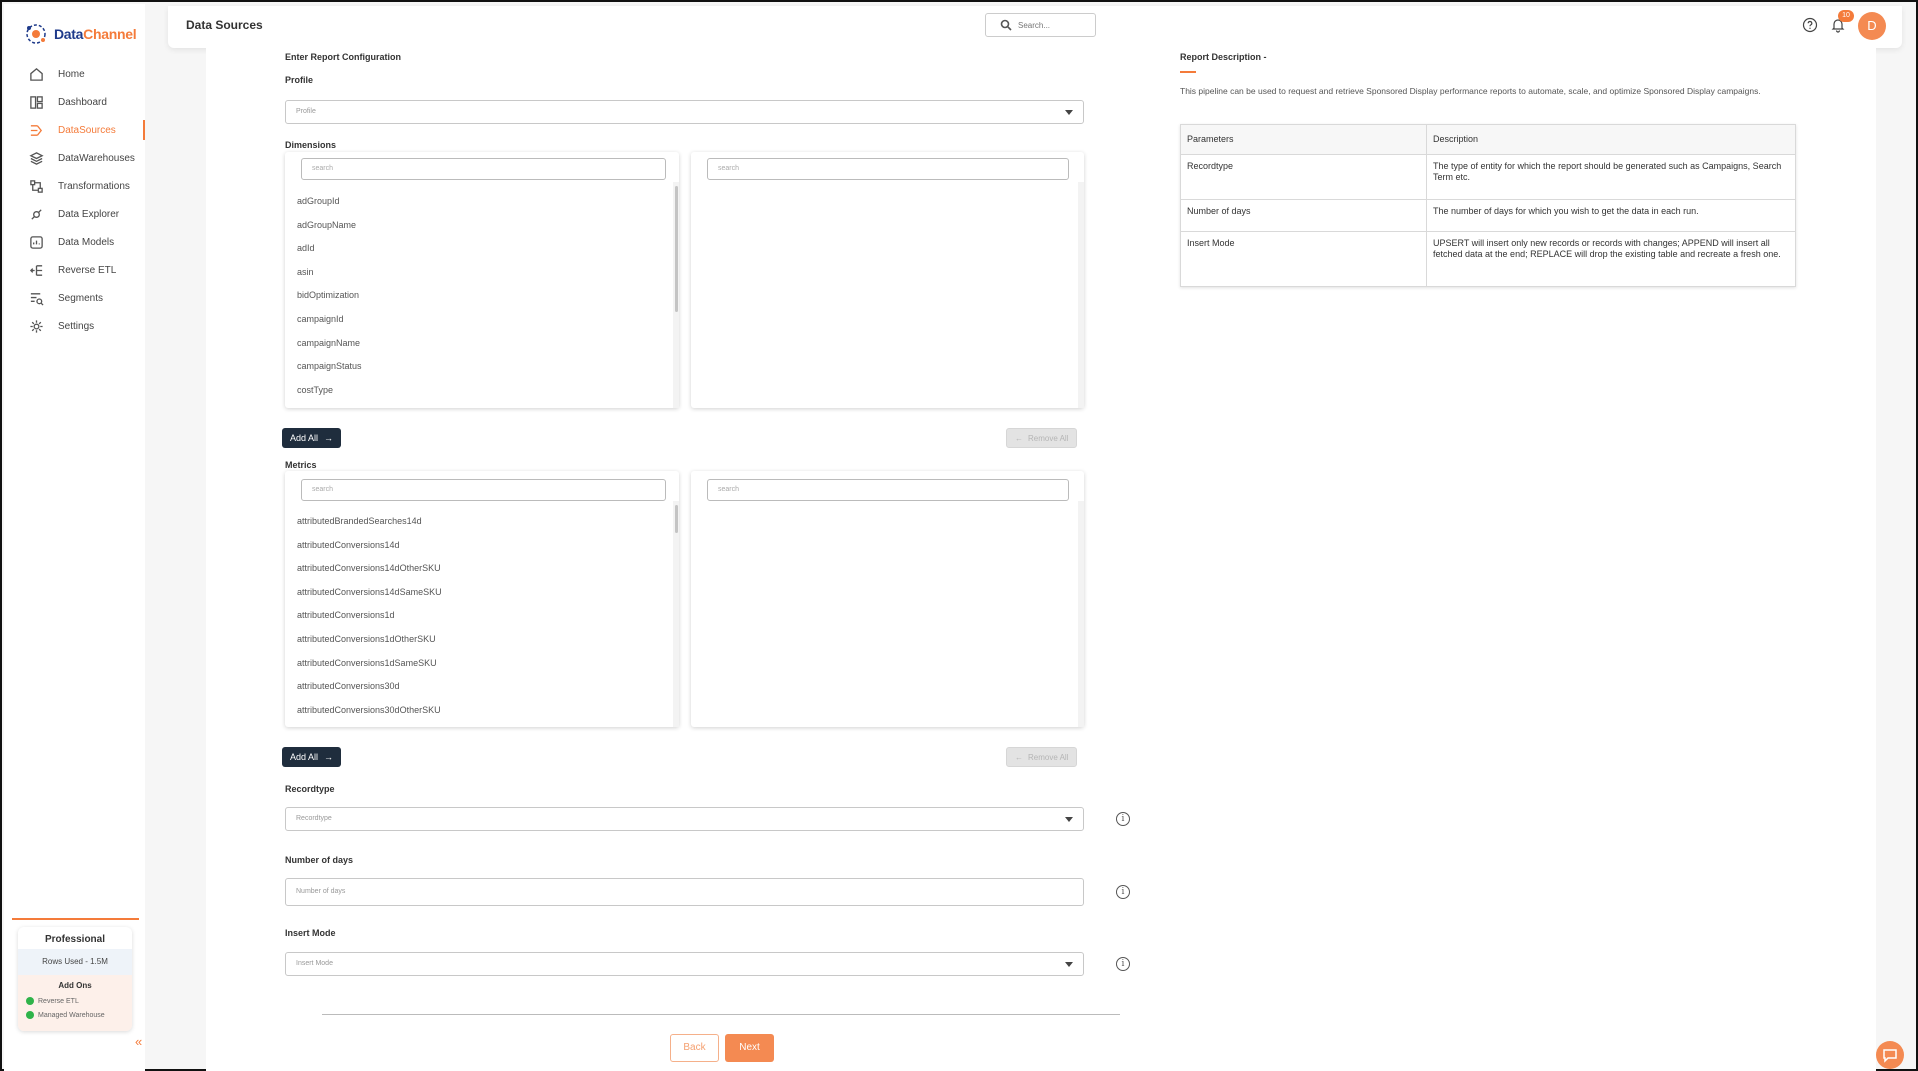 Image resolution: width=1918 pixels, height=1071 pixels. I want to click on sidebar-item-label: Settings, so click(76, 326).